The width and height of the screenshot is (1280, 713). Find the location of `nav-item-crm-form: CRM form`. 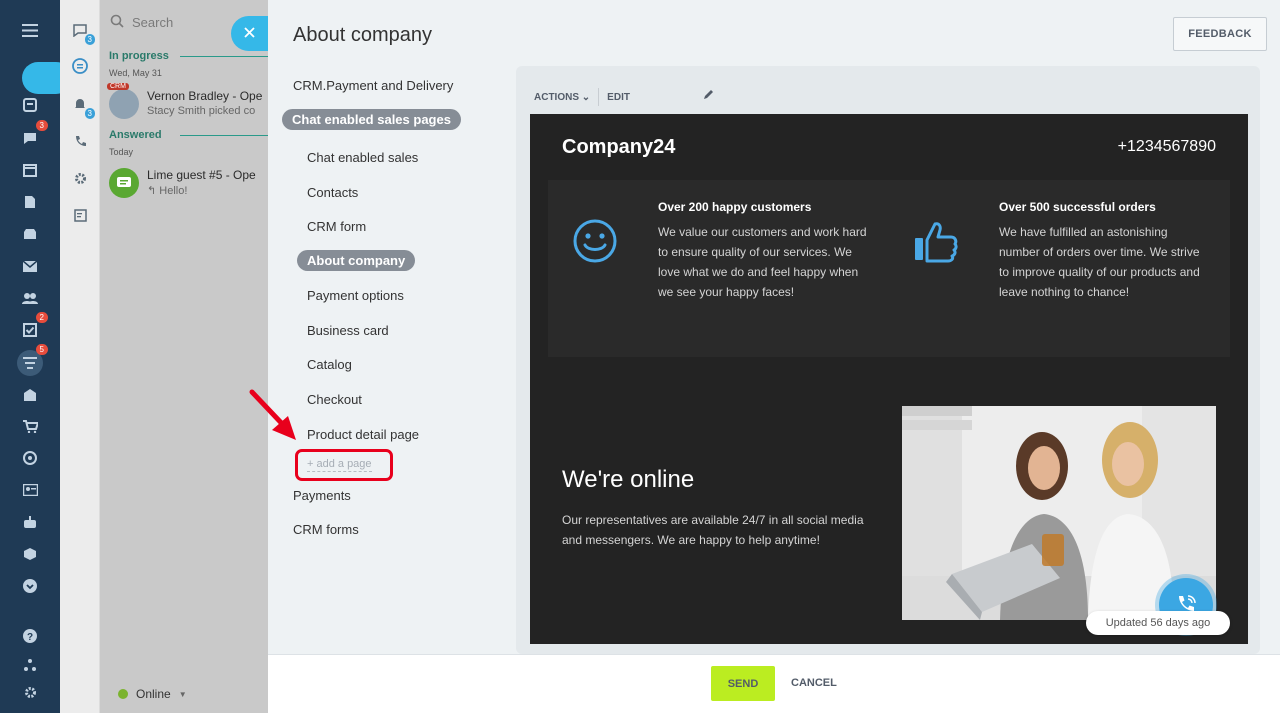

nav-item-crm-form: CRM form is located at coordinates (336, 226).